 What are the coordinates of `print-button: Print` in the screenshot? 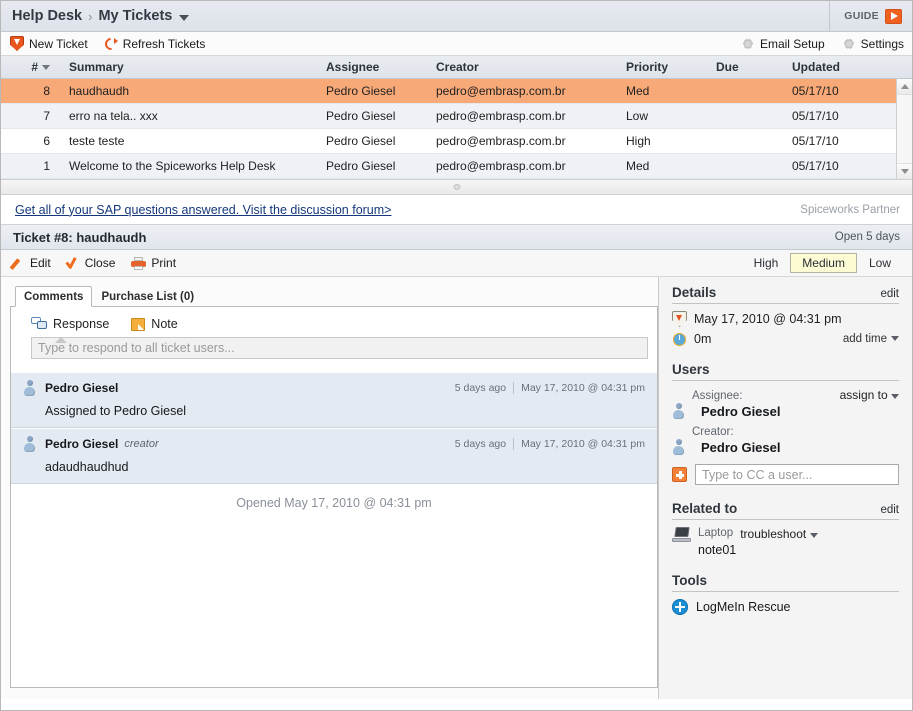 It's located at (153, 263).